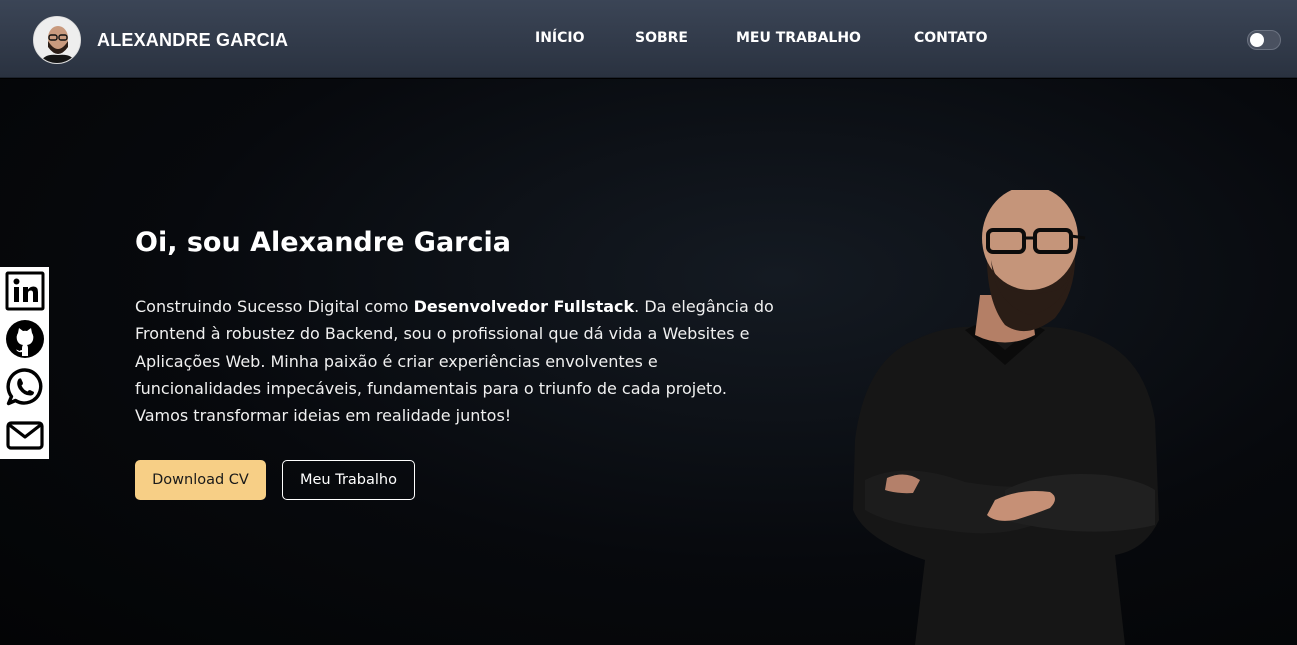 This screenshot has width=1297, height=645. Describe the element at coordinates (798, 38) in the screenshot. I see `nav-link-meu-trabalho: MEU TRABALHO` at that location.